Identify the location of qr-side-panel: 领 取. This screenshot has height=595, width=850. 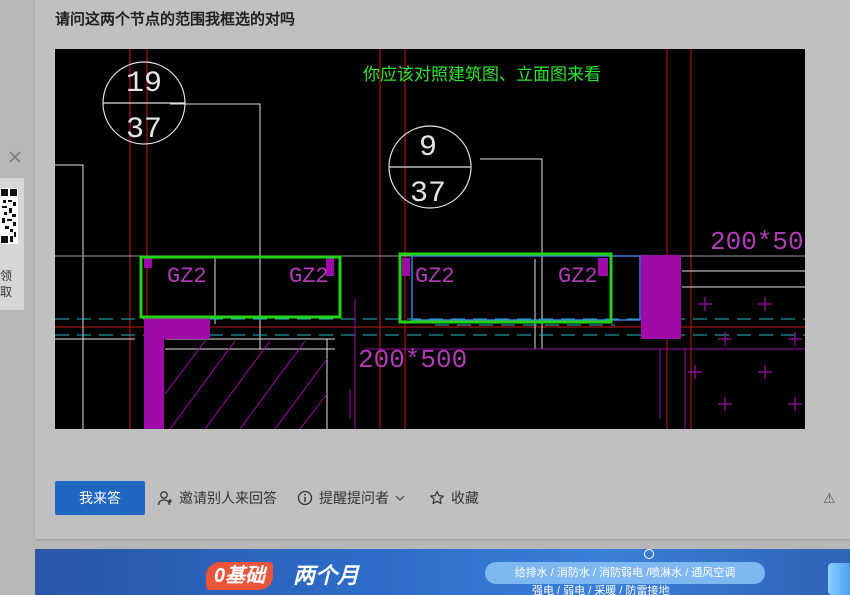
(12, 244).